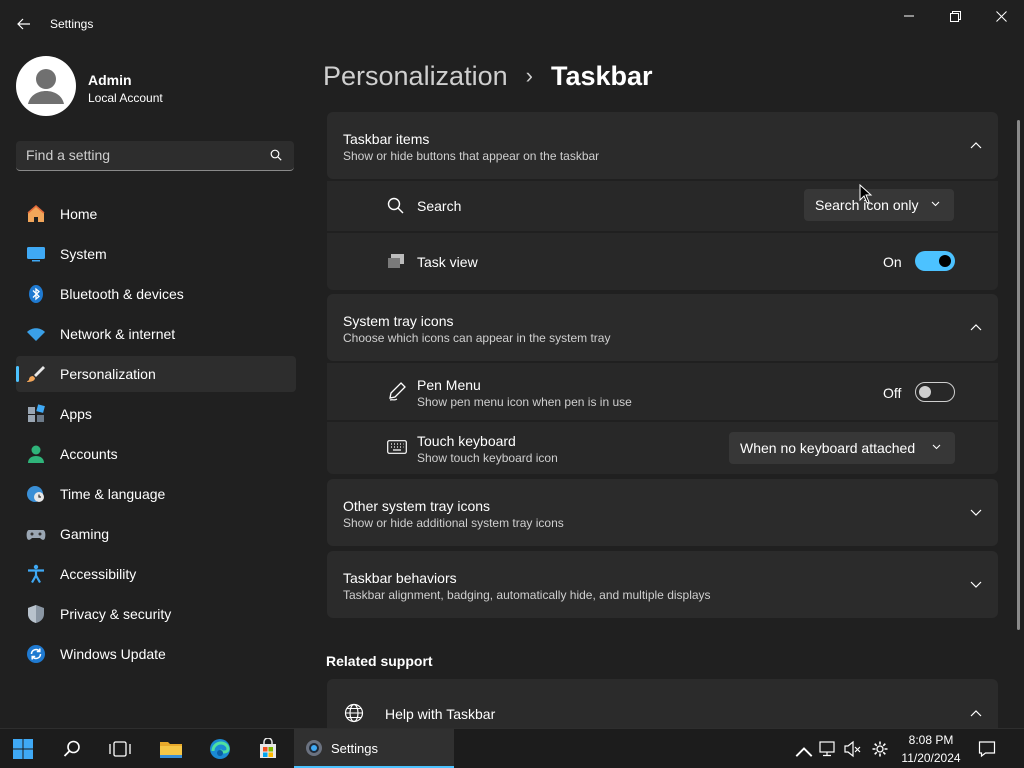 Image resolution: width=1024 pixels, height=768 pixels. Describe the element at coordinates (852, 749) in the screenshot. I see `speaker-muted-icon` at that location.